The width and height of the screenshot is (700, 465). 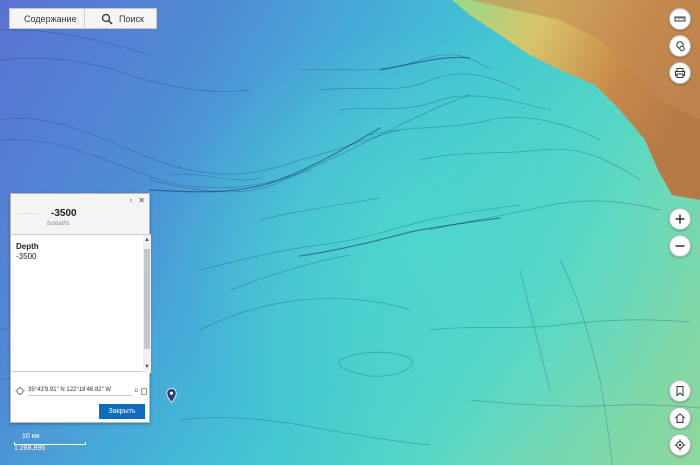 I want to click on scroll-up-icon: ▲, so click(x=147, y=240).